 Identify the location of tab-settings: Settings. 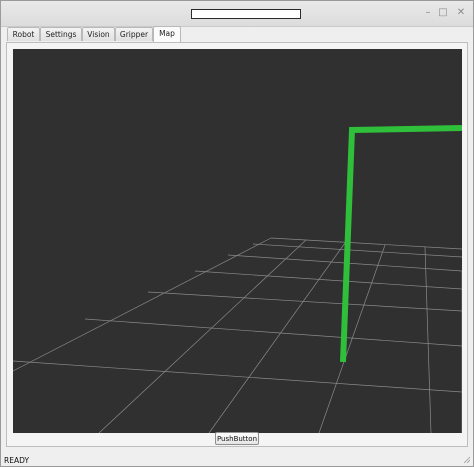
(61, 34).